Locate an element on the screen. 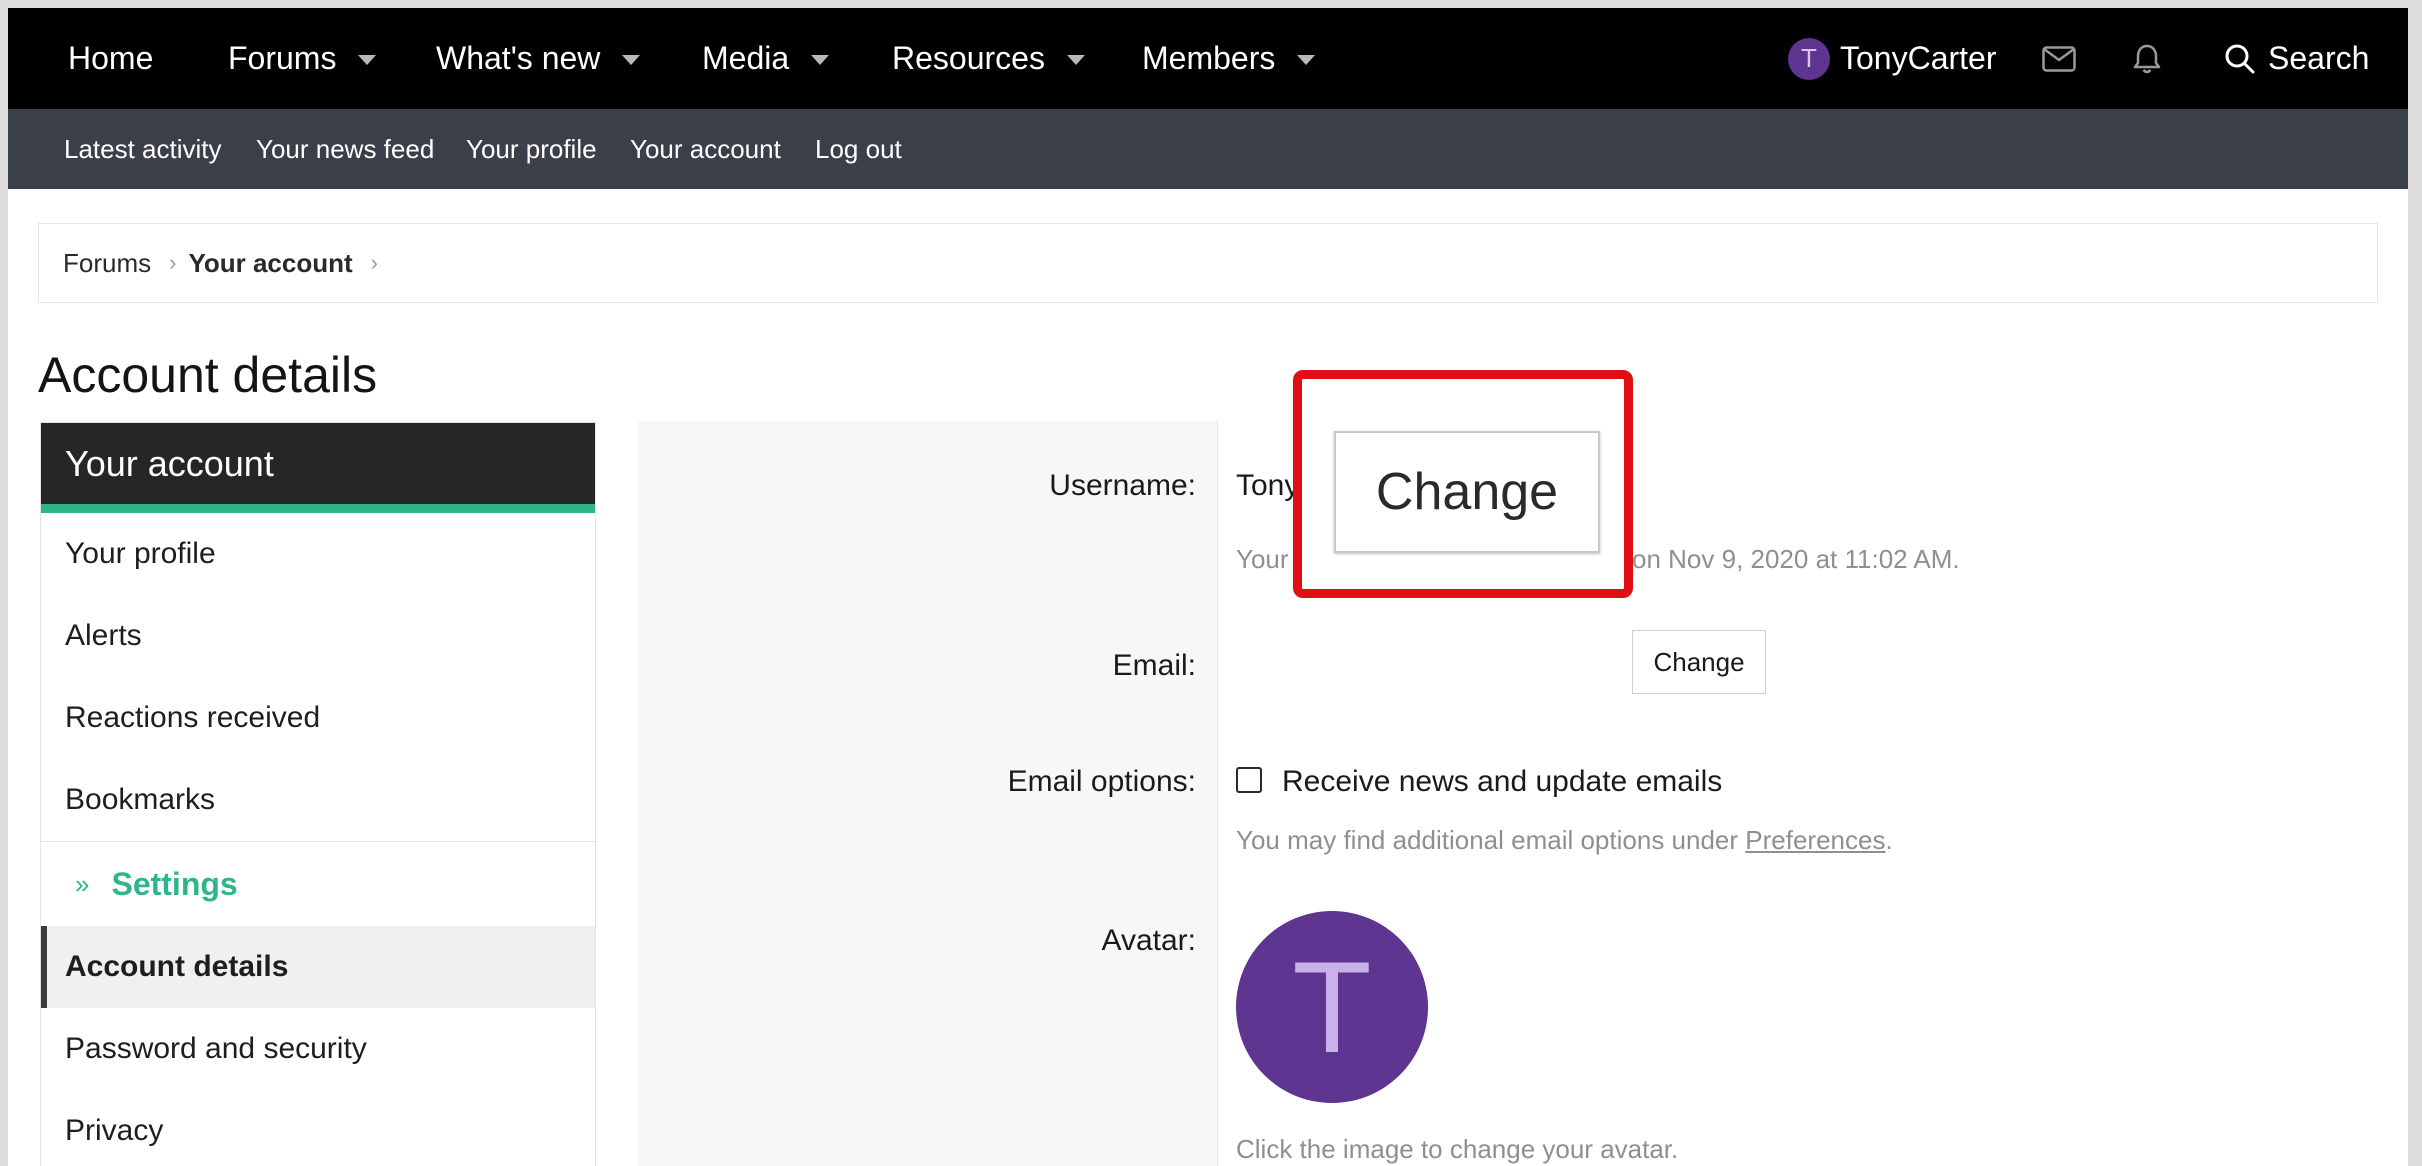 Image resolution: width=2422 pixels, height=1166 pixels. avatar: T is located at coordinates (1809, 58).